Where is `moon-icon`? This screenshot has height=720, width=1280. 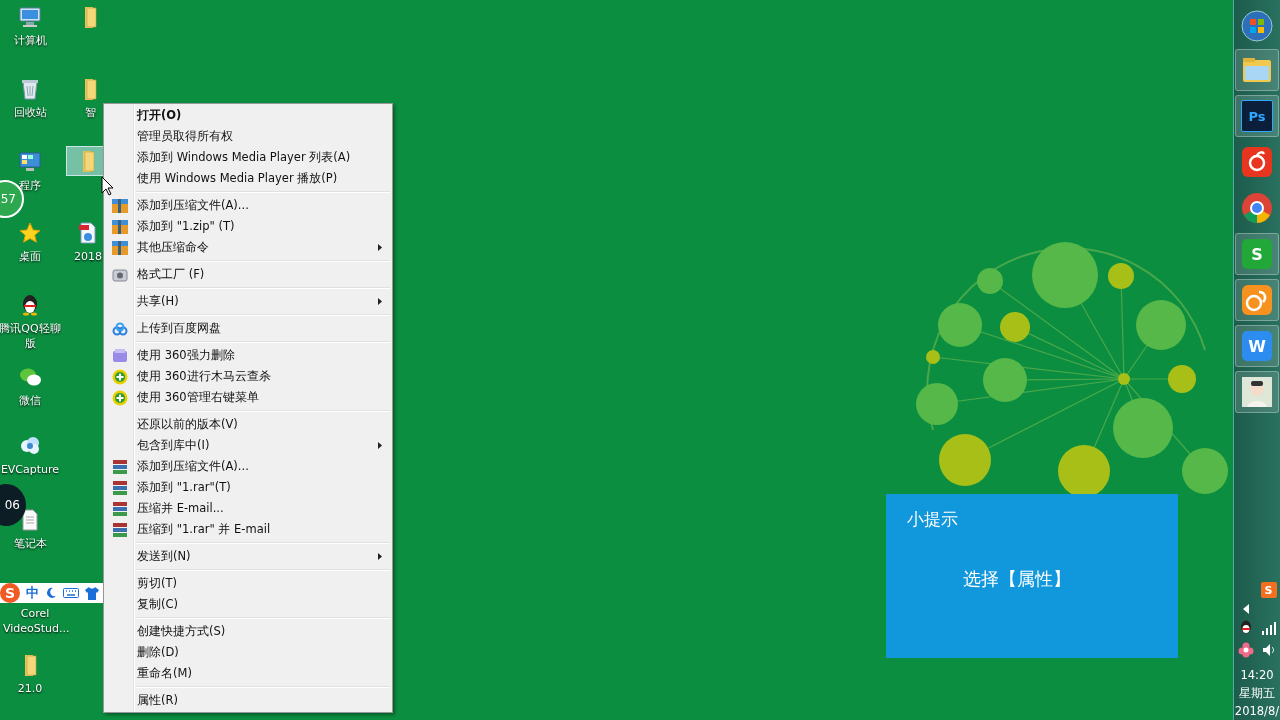 moon-icon is located at coordinates (51, 593).